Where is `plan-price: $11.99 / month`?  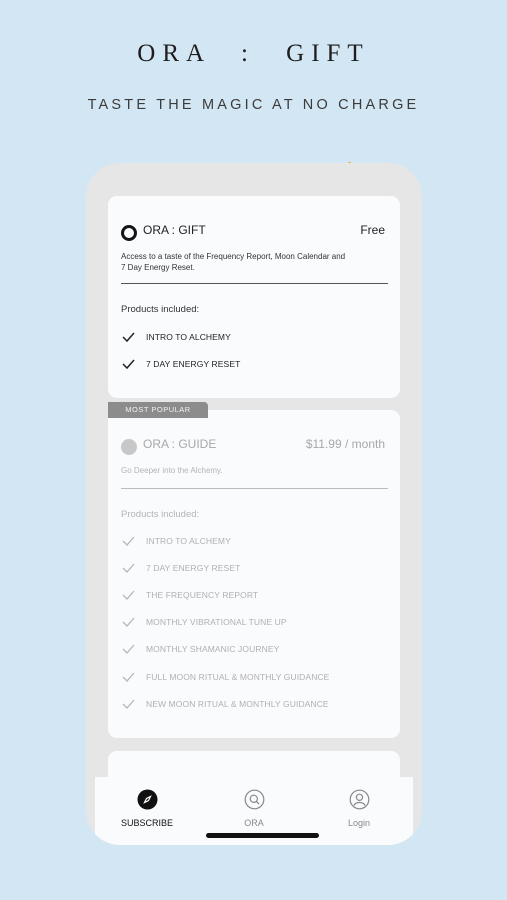
plan-price: $11.99 / month is located at coordinates (345, 444).